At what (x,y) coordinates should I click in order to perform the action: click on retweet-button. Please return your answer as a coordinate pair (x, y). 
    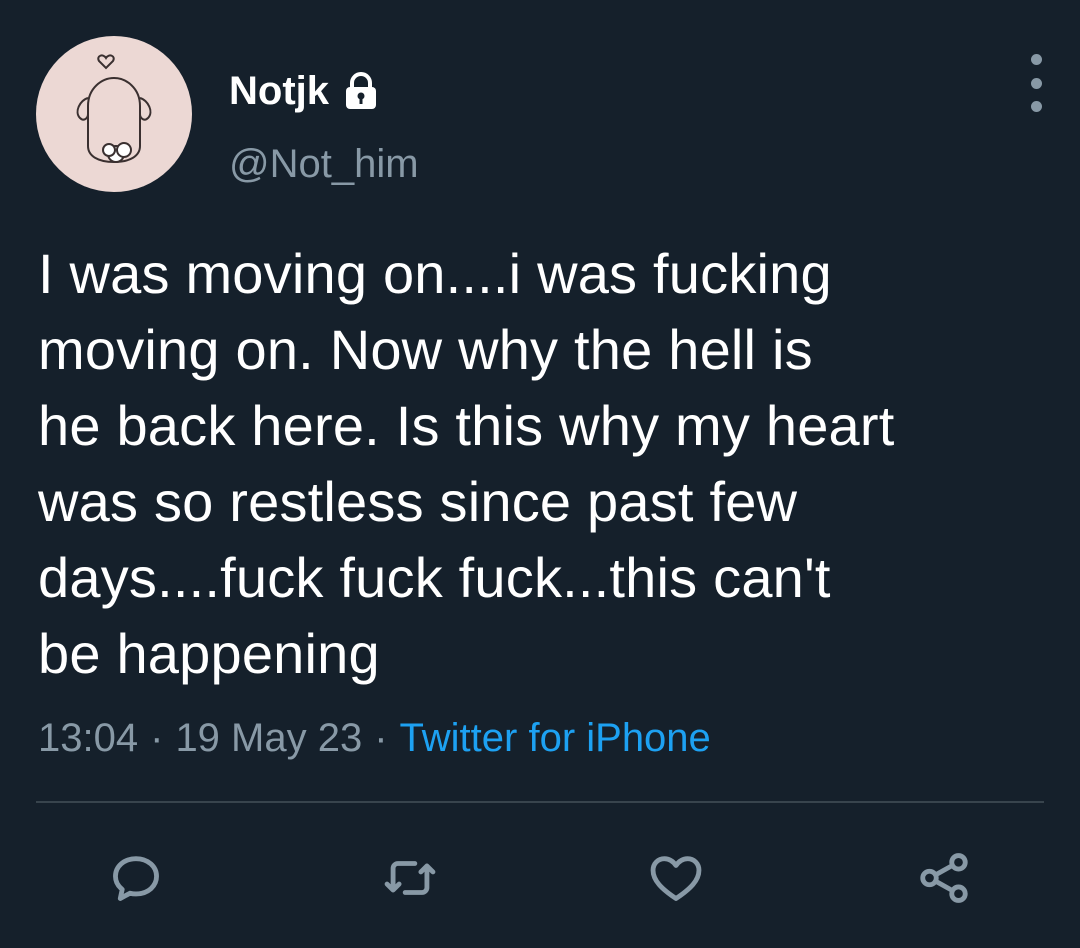
    Looking at the image, I should click on (410, 878).